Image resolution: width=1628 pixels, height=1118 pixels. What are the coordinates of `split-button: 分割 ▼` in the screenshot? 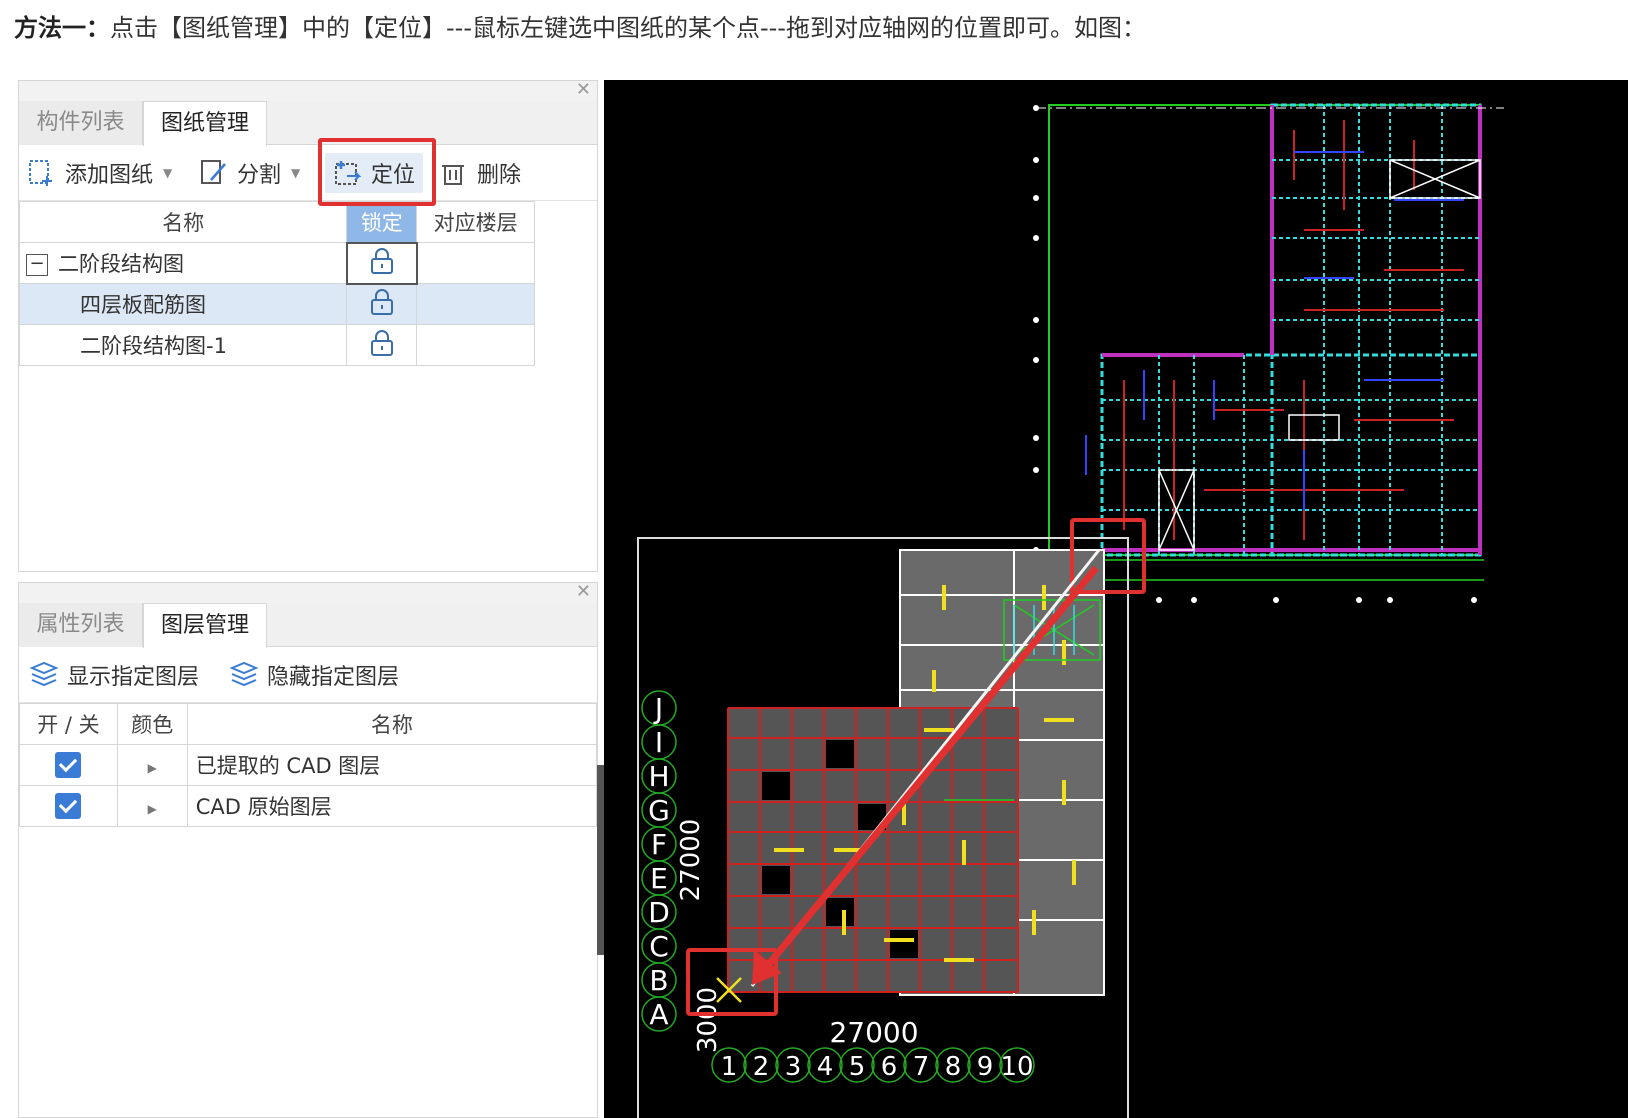 It's located at (249, 173).